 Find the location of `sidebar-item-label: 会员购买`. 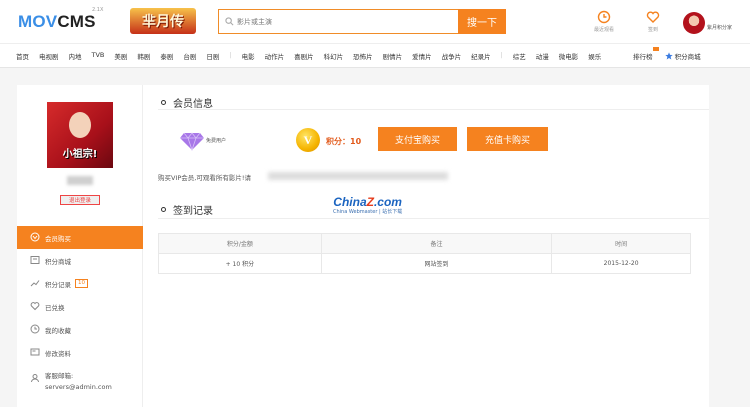

sidebar-item-label: 会员购买 is located at coordinates (58, 238).